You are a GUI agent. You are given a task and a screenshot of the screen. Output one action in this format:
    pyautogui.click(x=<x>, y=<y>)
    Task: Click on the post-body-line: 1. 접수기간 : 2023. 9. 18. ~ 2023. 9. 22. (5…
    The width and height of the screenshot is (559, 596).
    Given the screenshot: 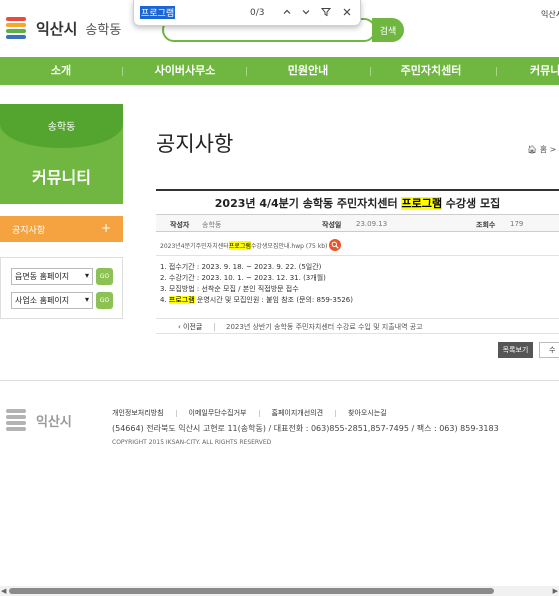 What is the action you would take?
    pyautogui.click(x=241, y=267)
    